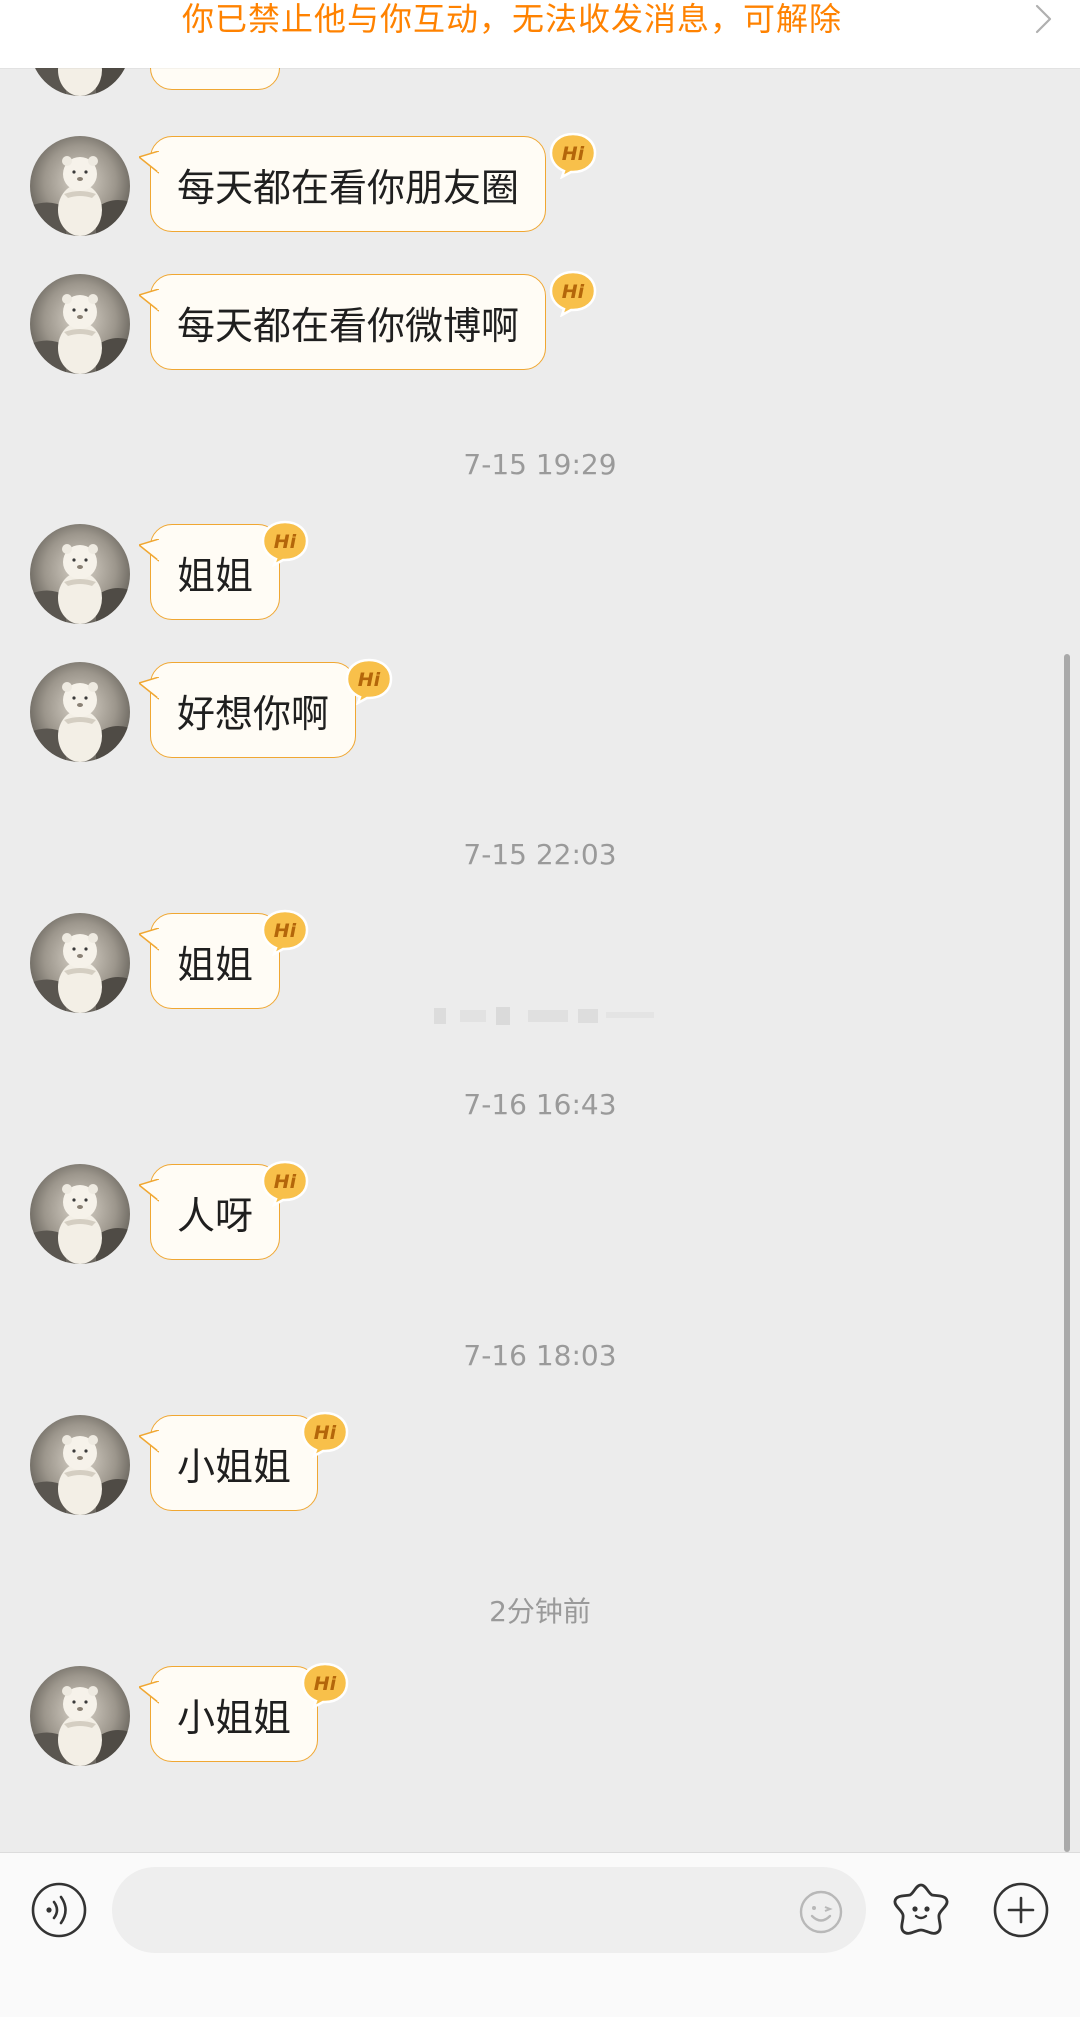 The image size is (1080, 2017). Describe the element at coordinates (1043, 19) in the screenshot. I see `chevron-right-icon` at that location.